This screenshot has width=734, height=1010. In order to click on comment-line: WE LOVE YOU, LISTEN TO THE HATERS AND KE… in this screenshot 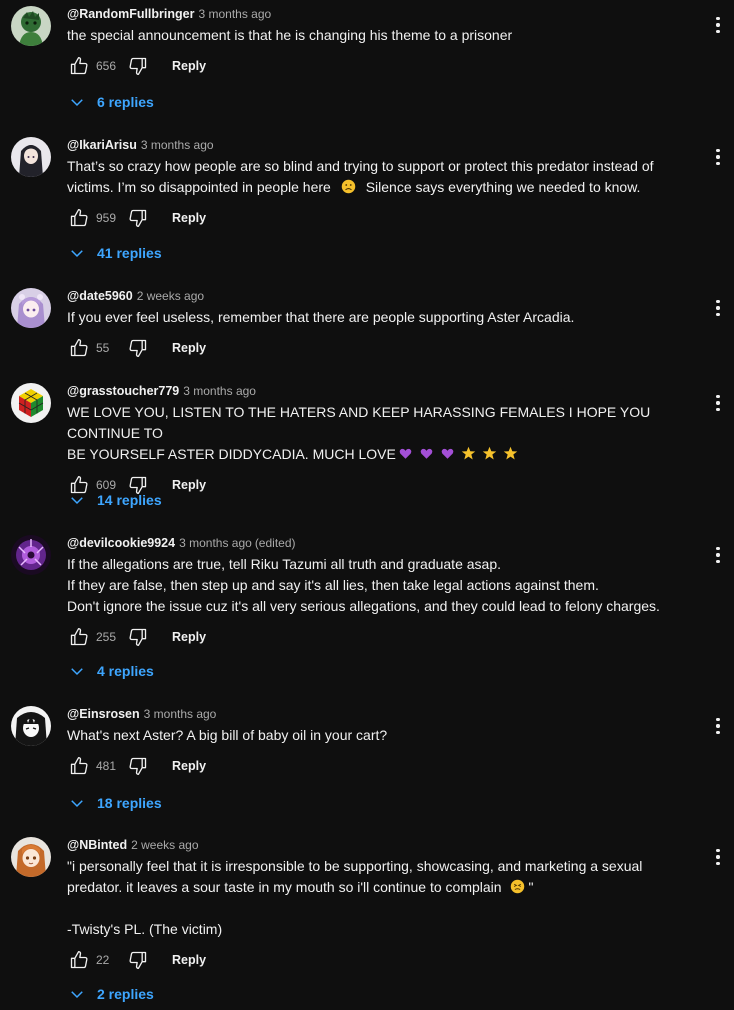, I will do `click(359, 422)`.